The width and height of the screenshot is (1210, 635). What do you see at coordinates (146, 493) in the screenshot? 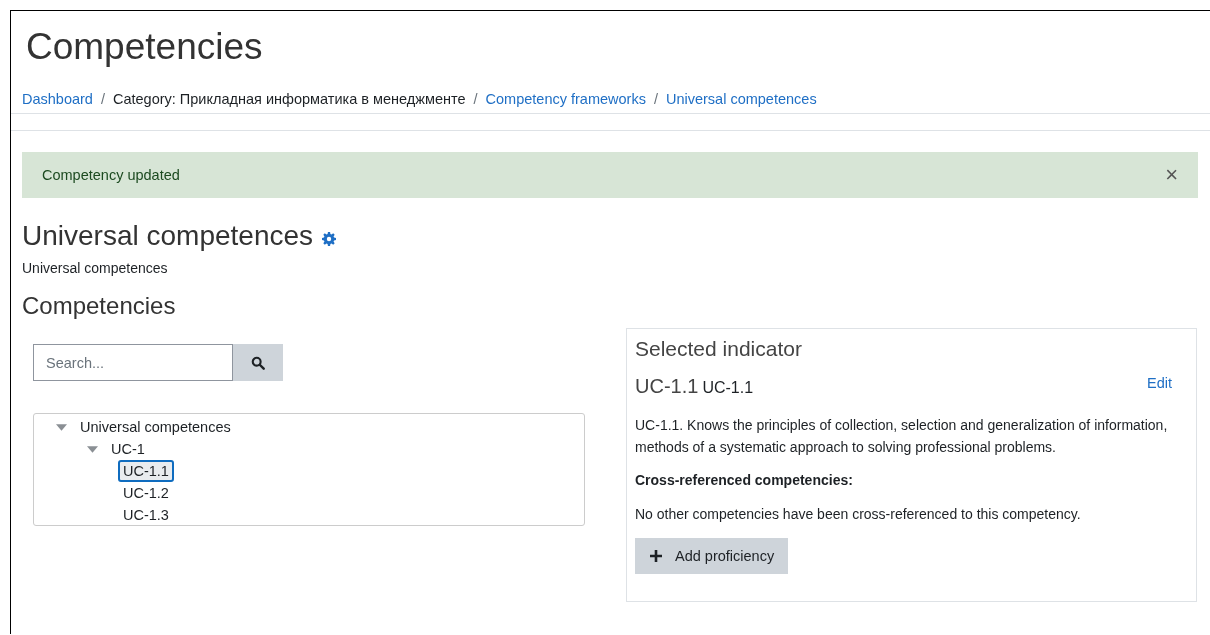
I see `tree-item: UC-1.2` at bounding box center [146, 493].